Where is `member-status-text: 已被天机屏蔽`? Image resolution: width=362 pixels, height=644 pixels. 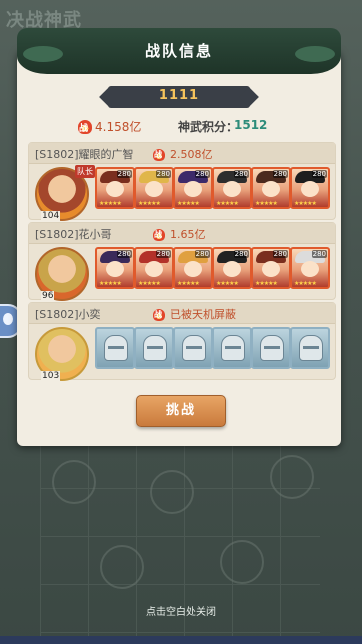
member-status-text: 已被天机屏蔽 is located at coordinates (203, 314).